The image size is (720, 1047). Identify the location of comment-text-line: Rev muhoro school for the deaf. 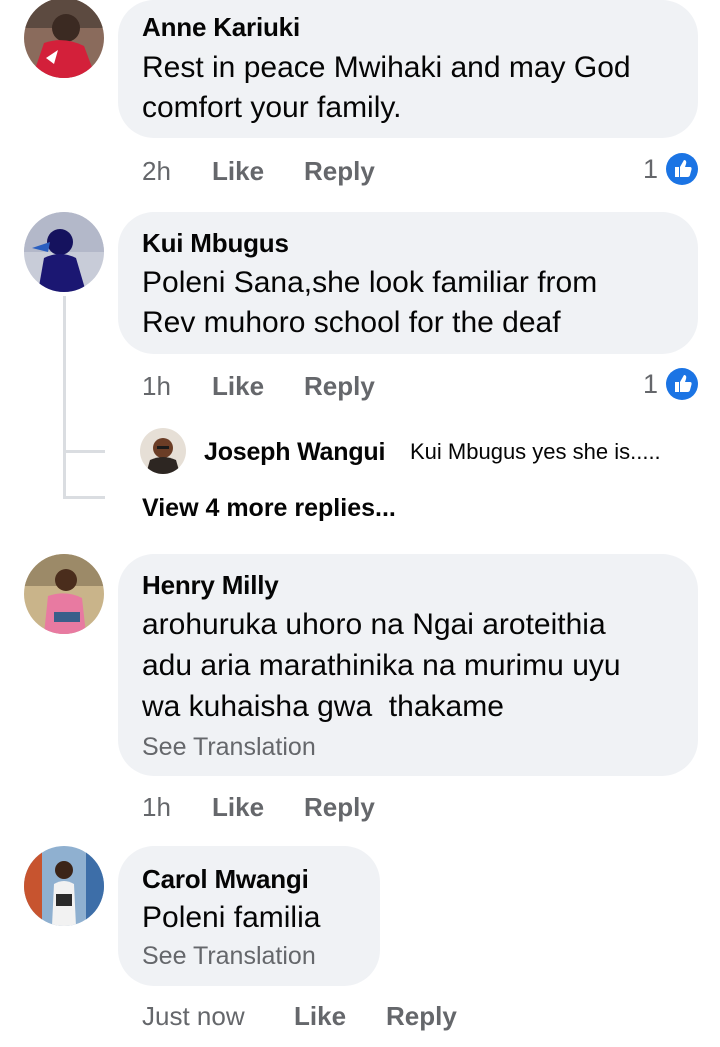
(351, 322).